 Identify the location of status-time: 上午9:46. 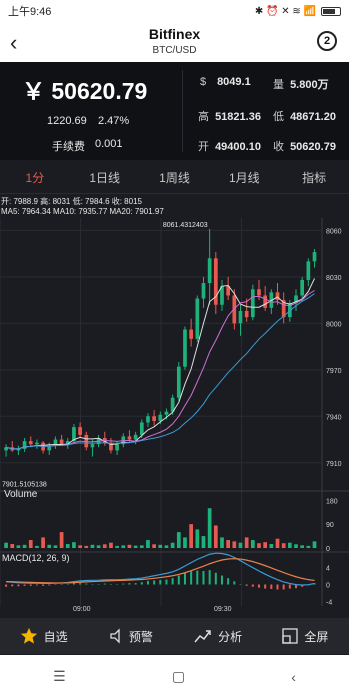
(30, 12).